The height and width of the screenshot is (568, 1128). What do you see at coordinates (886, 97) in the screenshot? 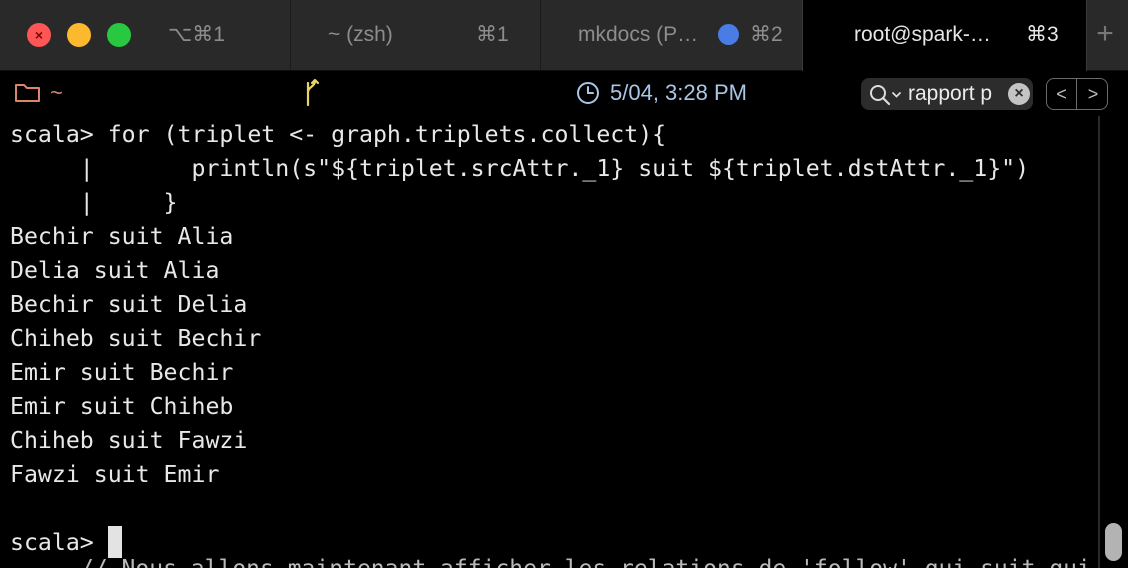
I see `search-icon` at bounding box center [886, 97].